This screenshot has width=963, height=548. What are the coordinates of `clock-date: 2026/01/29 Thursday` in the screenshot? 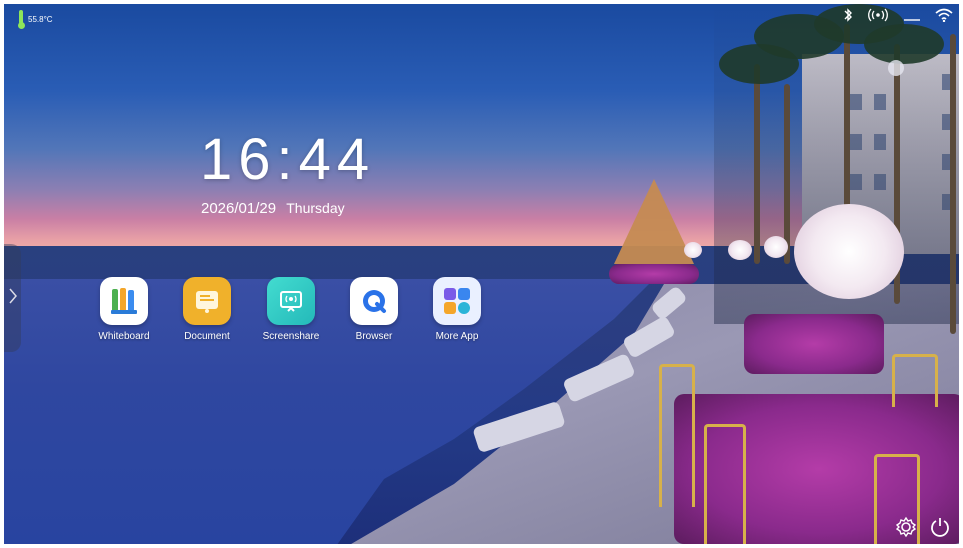 It's located at (273, 208).